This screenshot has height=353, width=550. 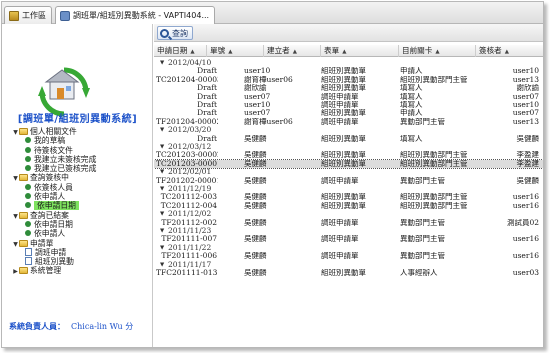 What do you see at coordinates (525, 121) in the screenshot?
I see `cell-signer: user13` at bounding box center [525, 121].